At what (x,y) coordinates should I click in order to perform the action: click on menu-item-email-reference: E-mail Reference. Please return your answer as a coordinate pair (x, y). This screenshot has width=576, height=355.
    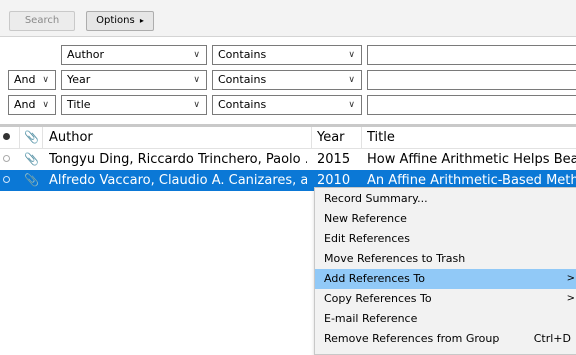
    Looking at the image, I should click on (445, 319).